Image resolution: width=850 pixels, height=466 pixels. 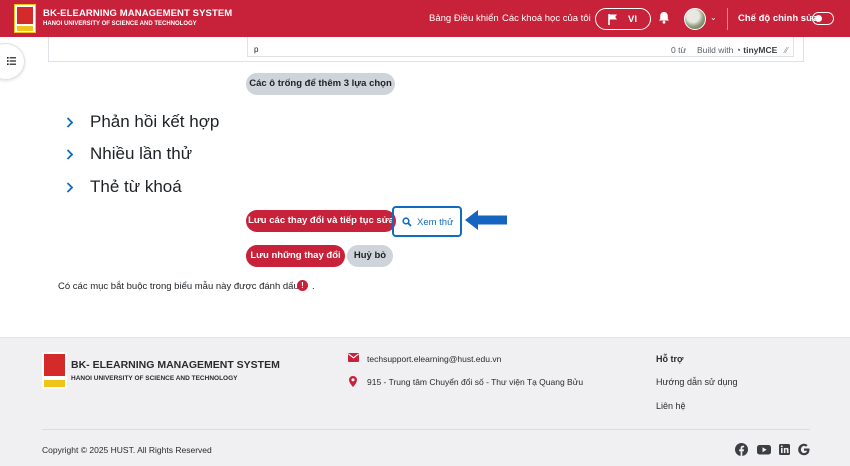 I want to click on site-logo, so click(x=25, y=18).